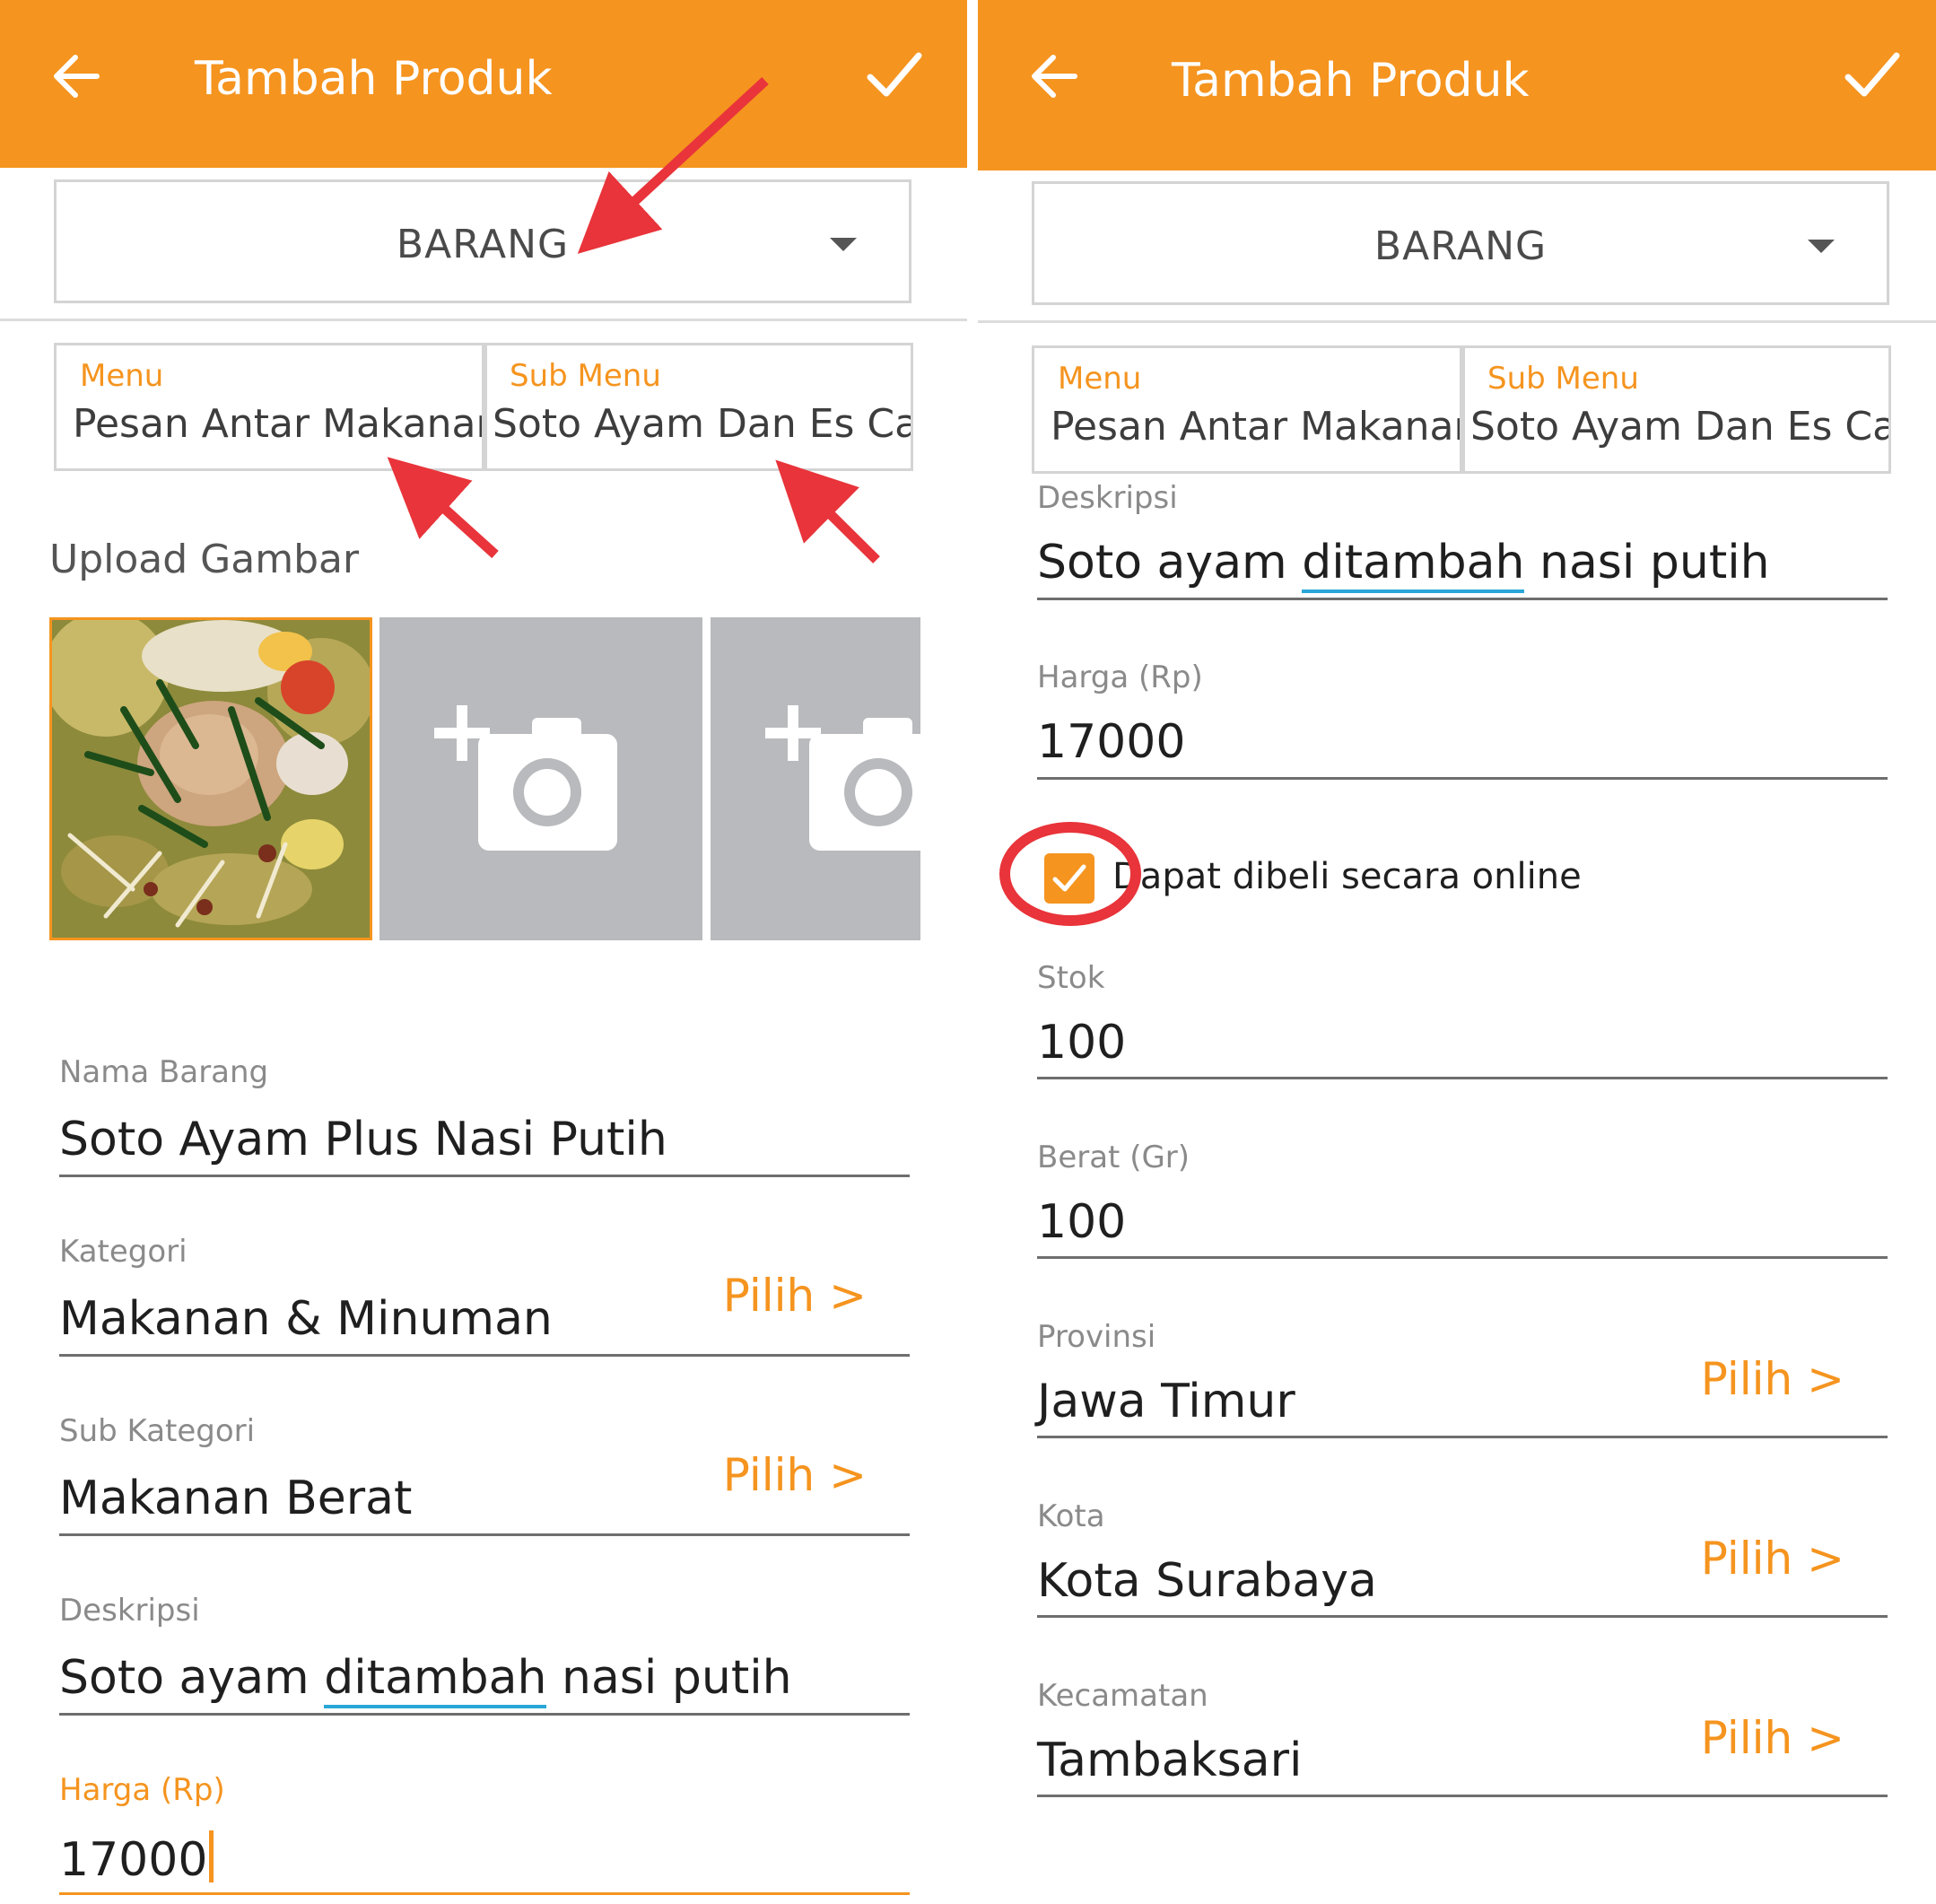 The height and width of the screenshot is (1904, 1936). What do you see at coordinates (236, 1498) in the screenshot?
I see `field-value: Makanan Berat` at bounding box center [236, 1498].